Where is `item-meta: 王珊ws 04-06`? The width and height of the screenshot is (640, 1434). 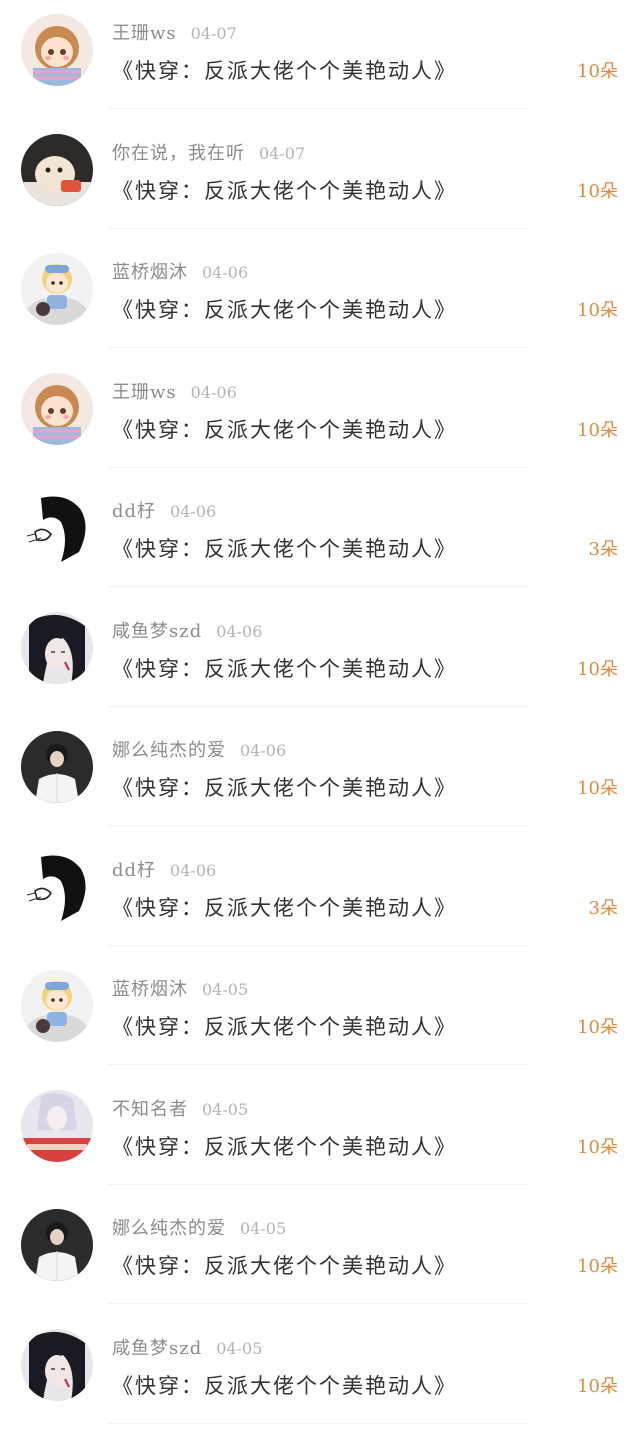
item-meta: 王珊ws 04-06 is located at coordinates (174, 393).